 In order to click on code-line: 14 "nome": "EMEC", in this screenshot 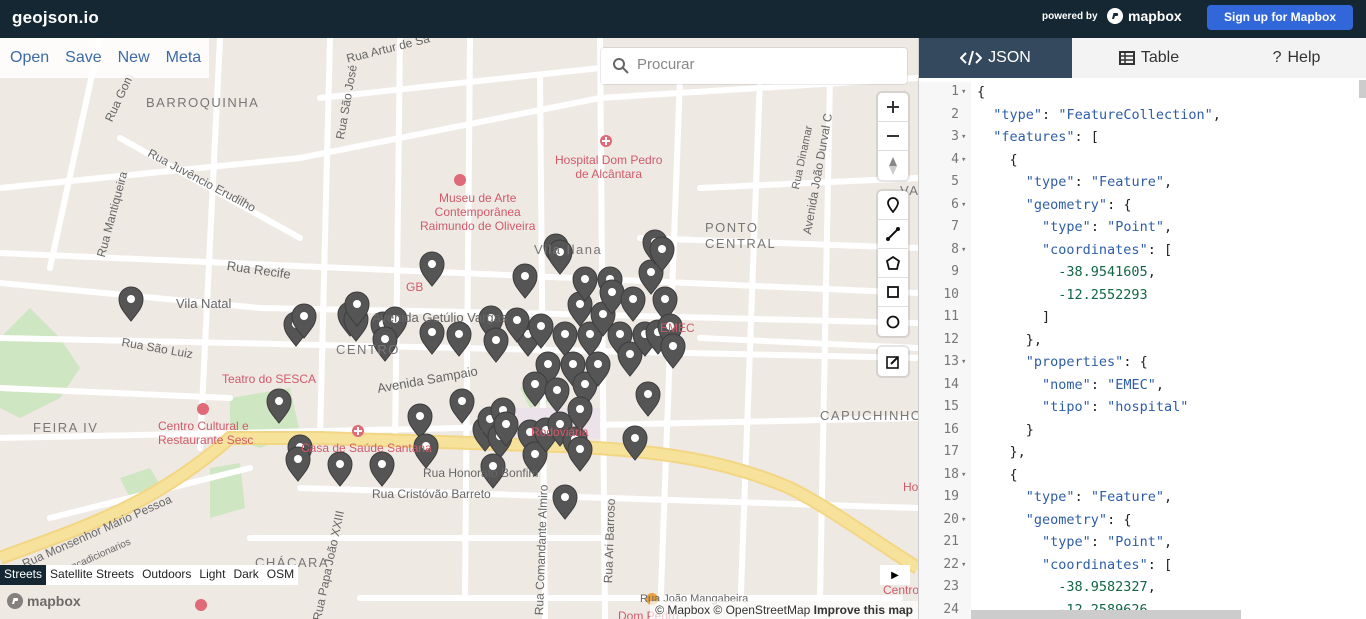, I will do `click(1142, 388)`.